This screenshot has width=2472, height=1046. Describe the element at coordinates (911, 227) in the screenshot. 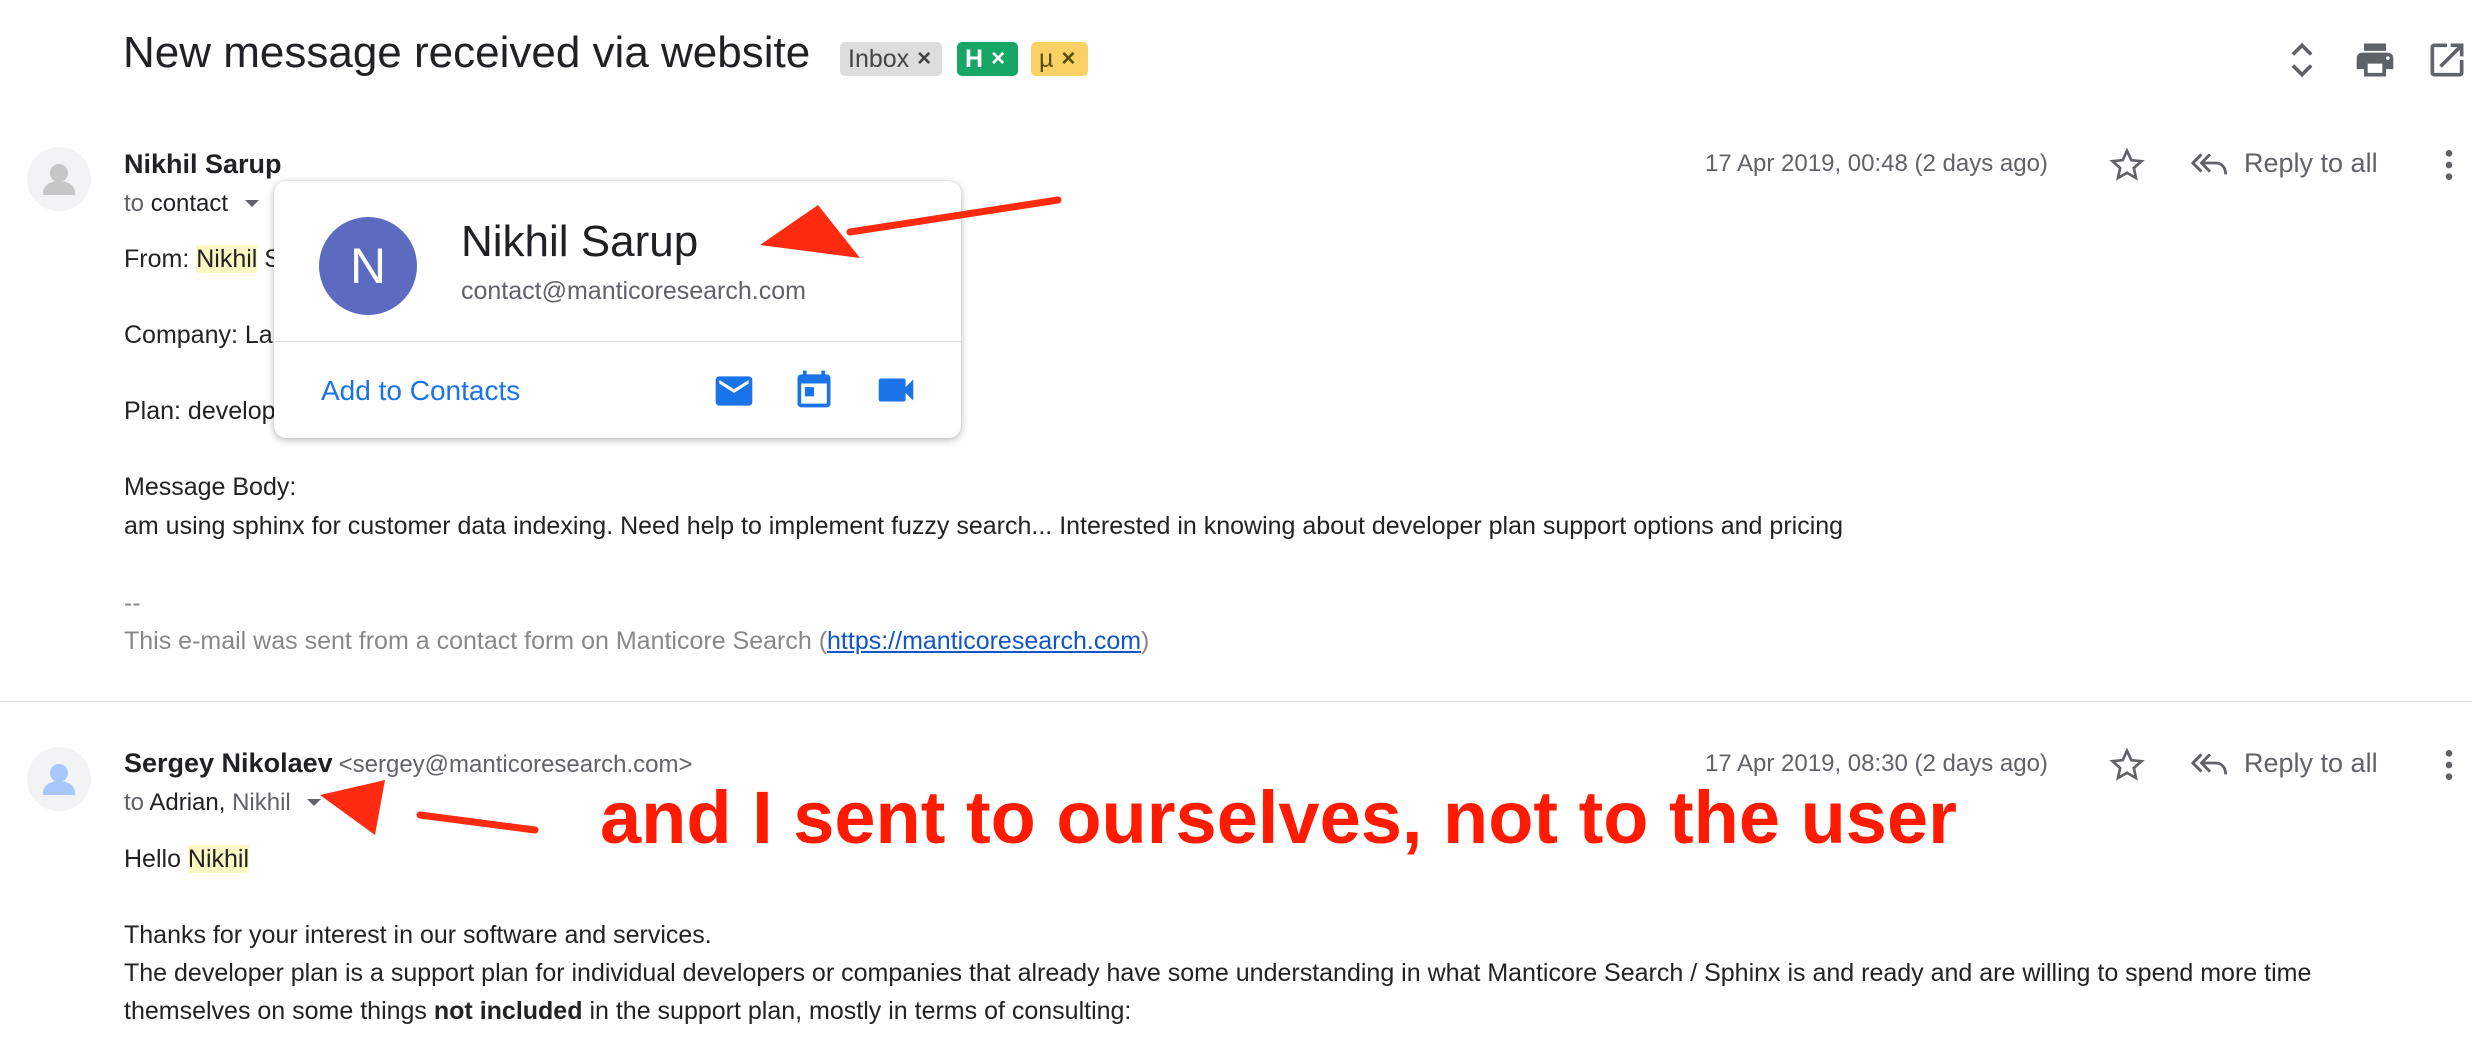

I see `annotation-arrow-top` at that location.